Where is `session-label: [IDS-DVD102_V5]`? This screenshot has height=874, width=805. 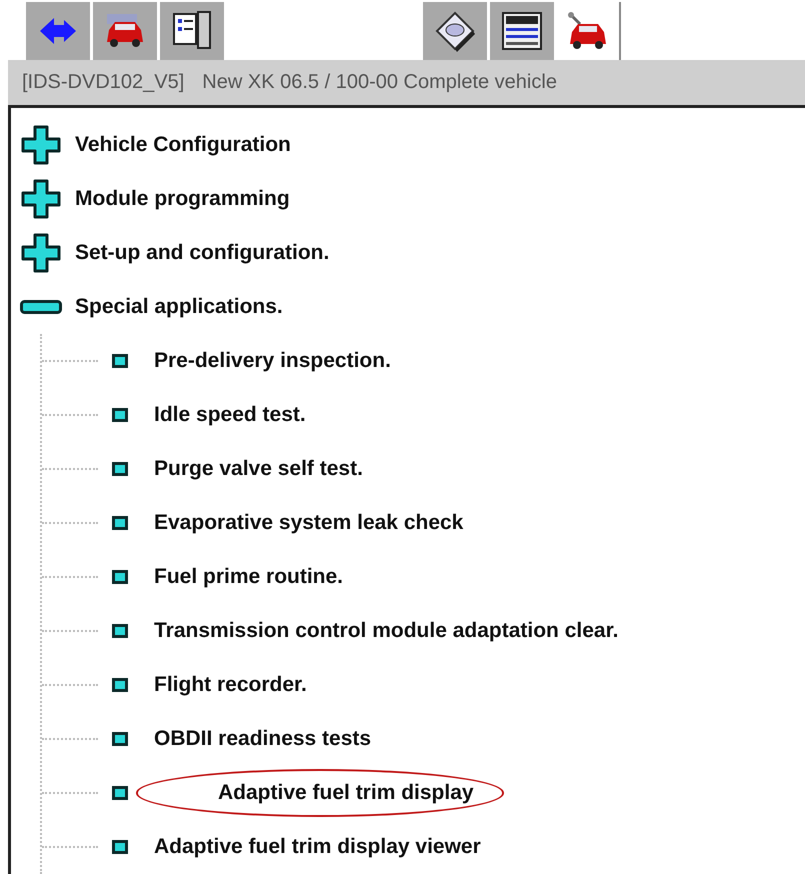 session-label: [IDS-DVD102_V5] is located at coordinates (103, 83).